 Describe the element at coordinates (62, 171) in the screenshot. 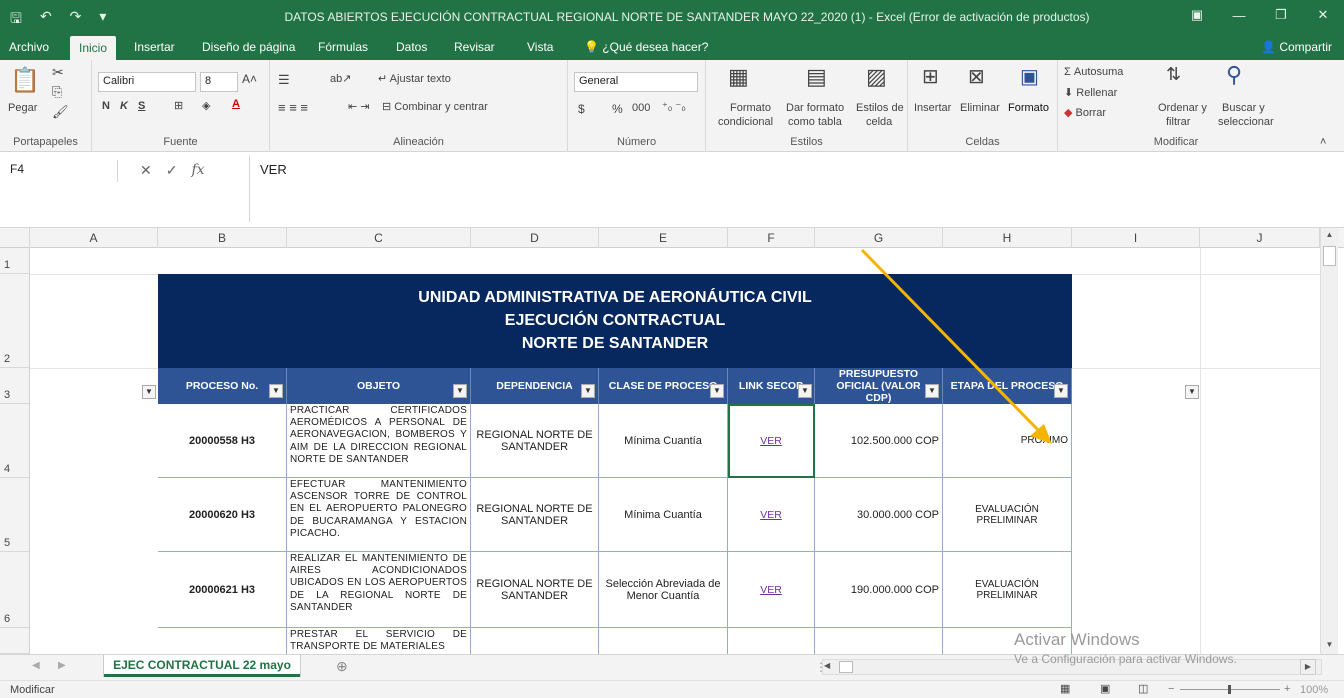

I see `name-box: F4` at that location.